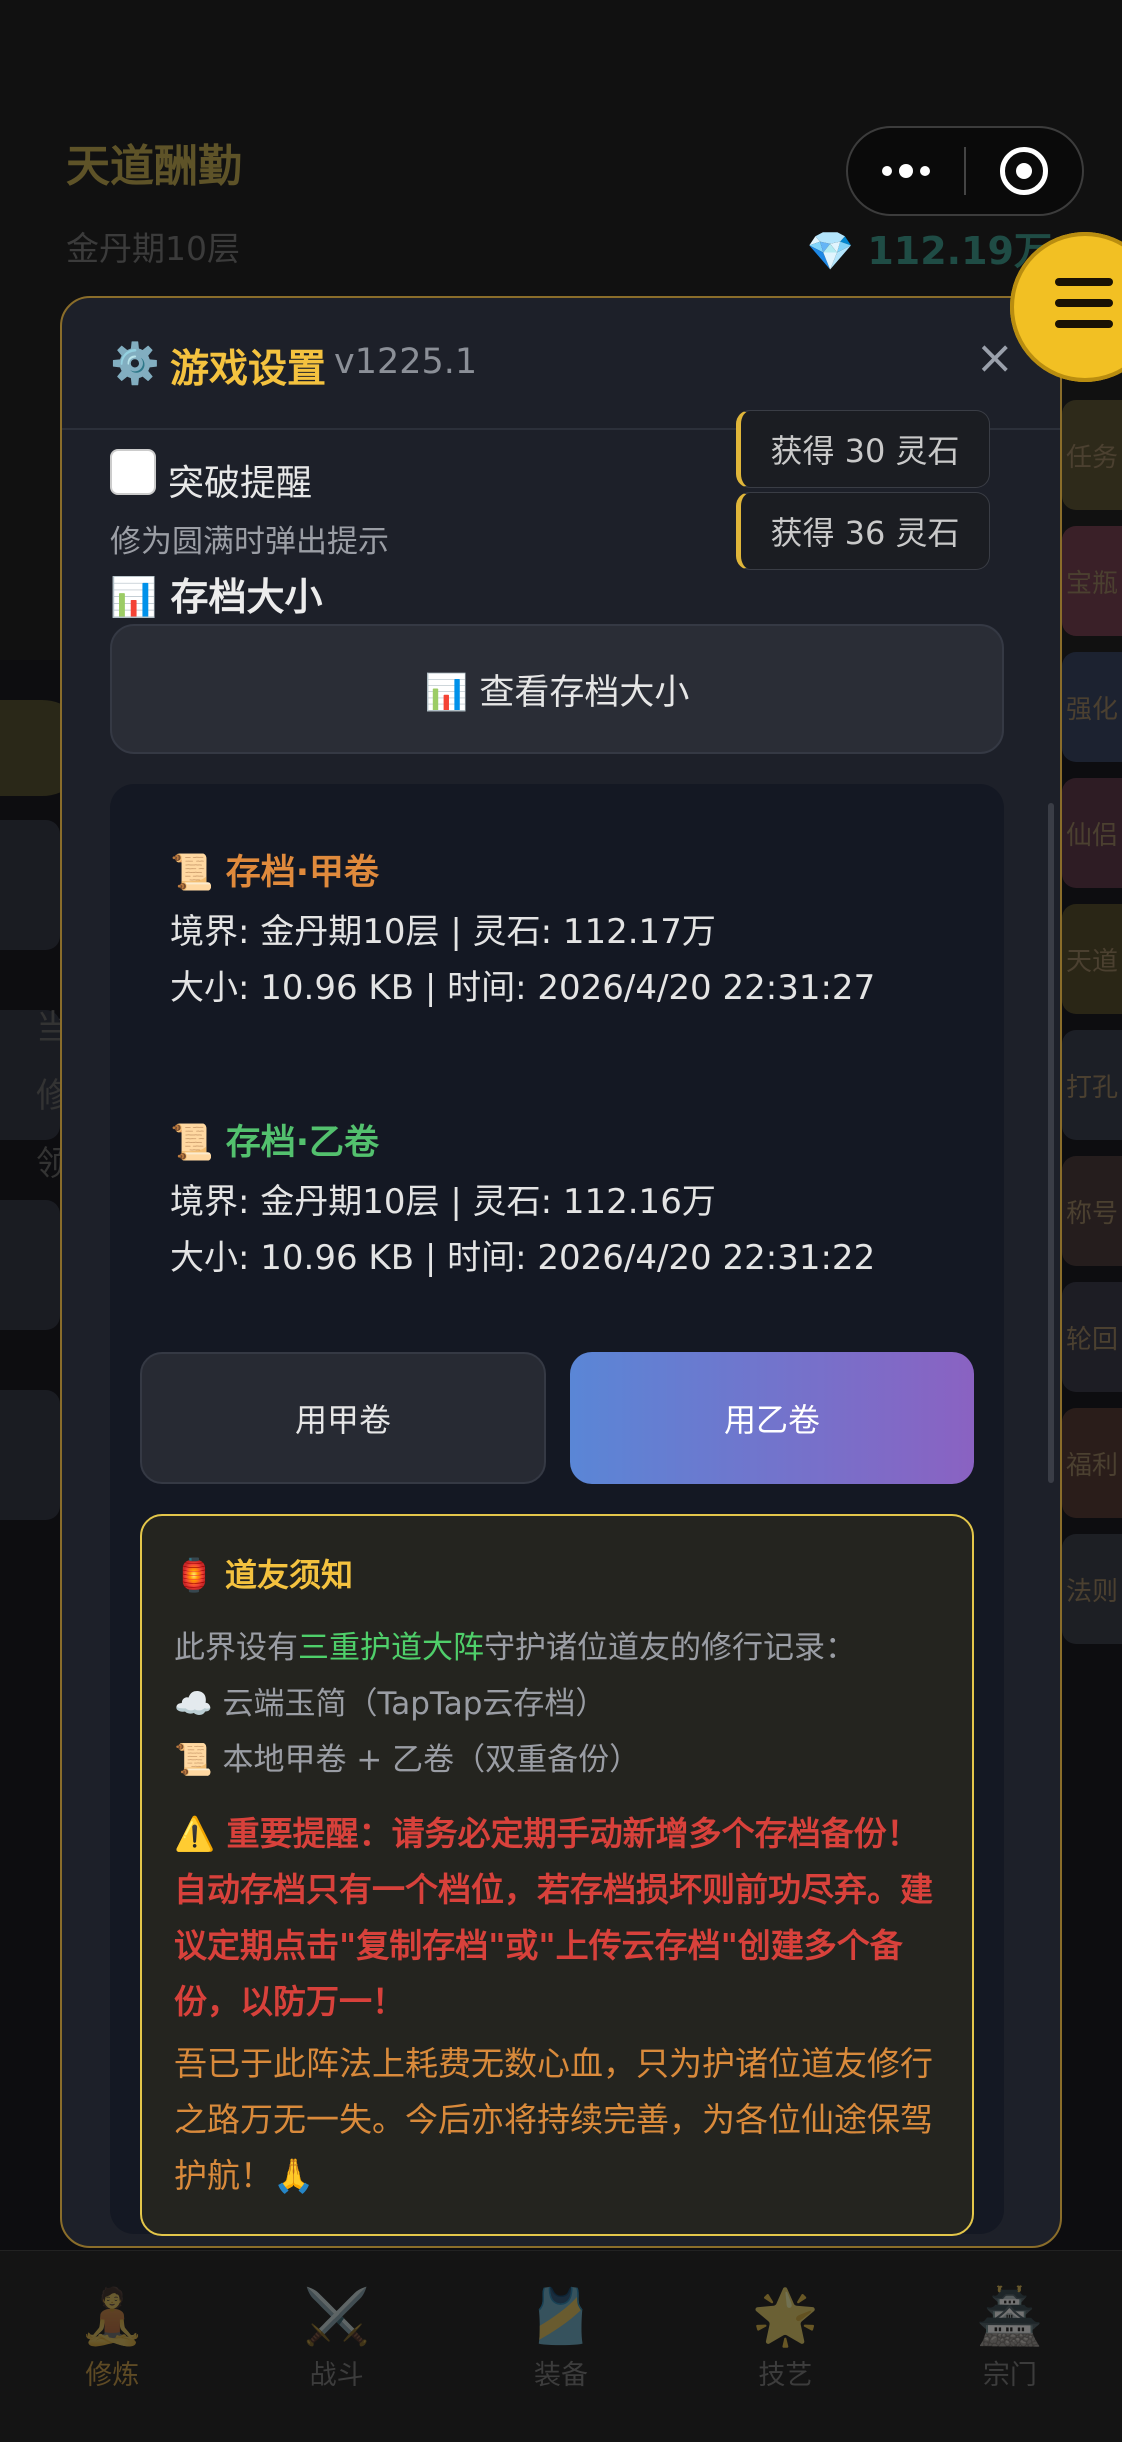 The width and height of the screenshot is (1122, 2442). What do you see at coordinates (965, 171) in the screenshot?
I see `miniprogram-capsule` at bounding box center [965, 171].